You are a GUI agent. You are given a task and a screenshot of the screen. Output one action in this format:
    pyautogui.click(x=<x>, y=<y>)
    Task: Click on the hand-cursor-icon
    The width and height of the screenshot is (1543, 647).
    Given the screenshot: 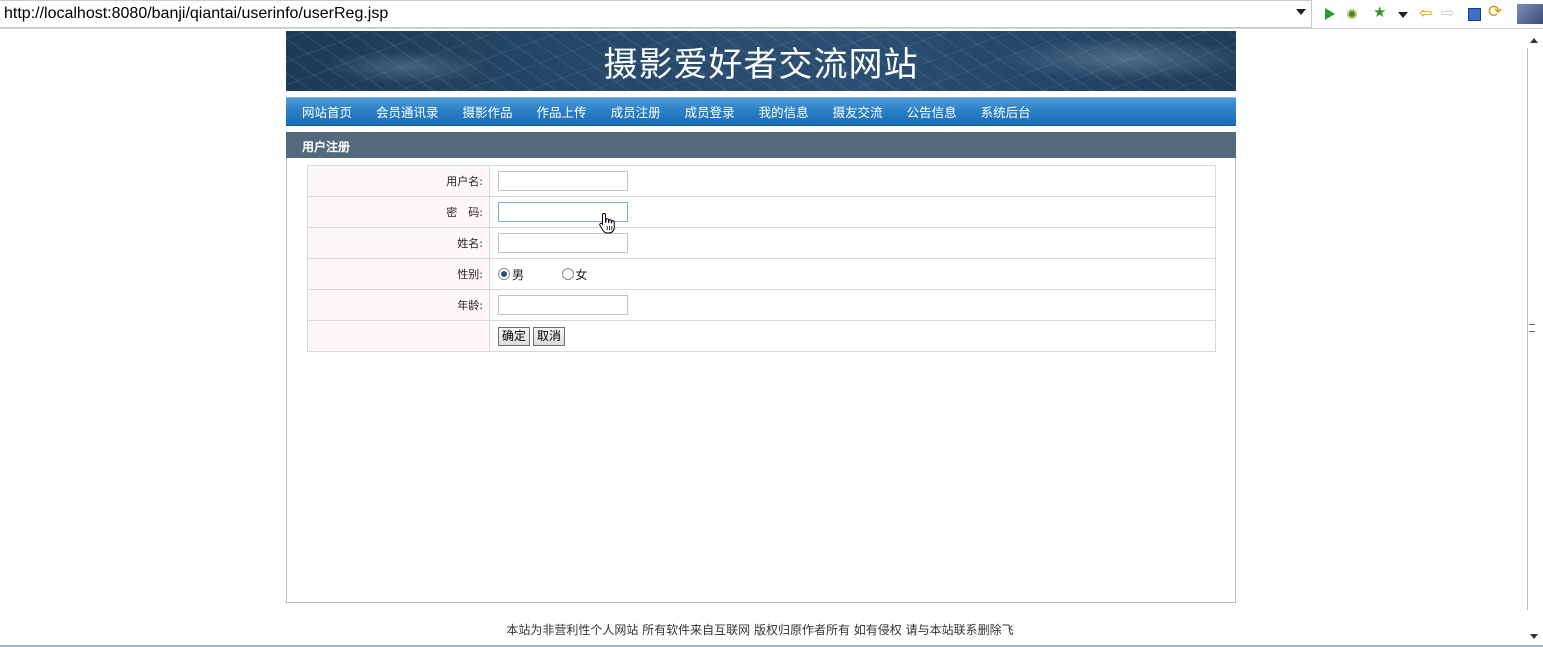 What is the action you would take?
    pyautogui.click(x=607, y=223)
    